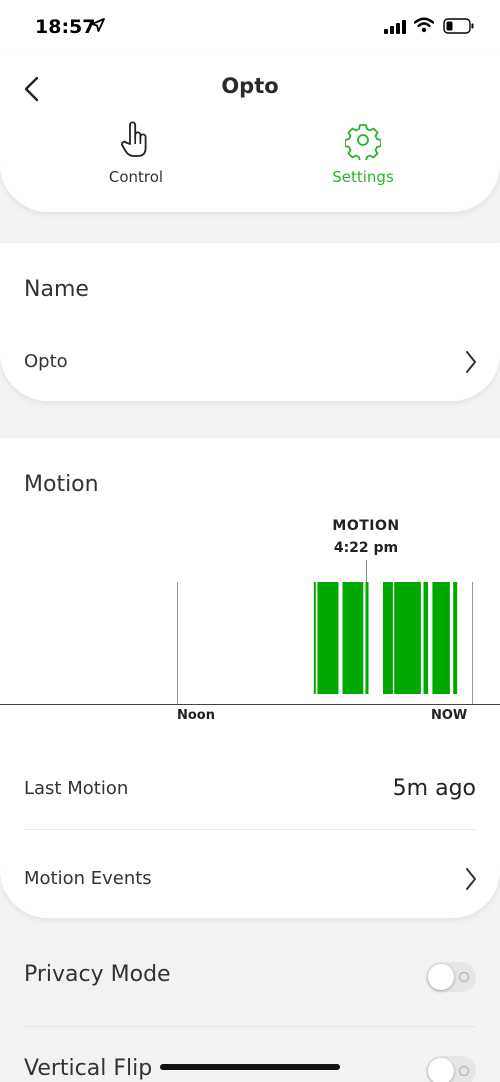 This screenshot has width=500, height=1082. What do you see at coordinates (449, 715) in the screenshot?
I see `now-tick-label: NOW` at bounding box center [449, 715].